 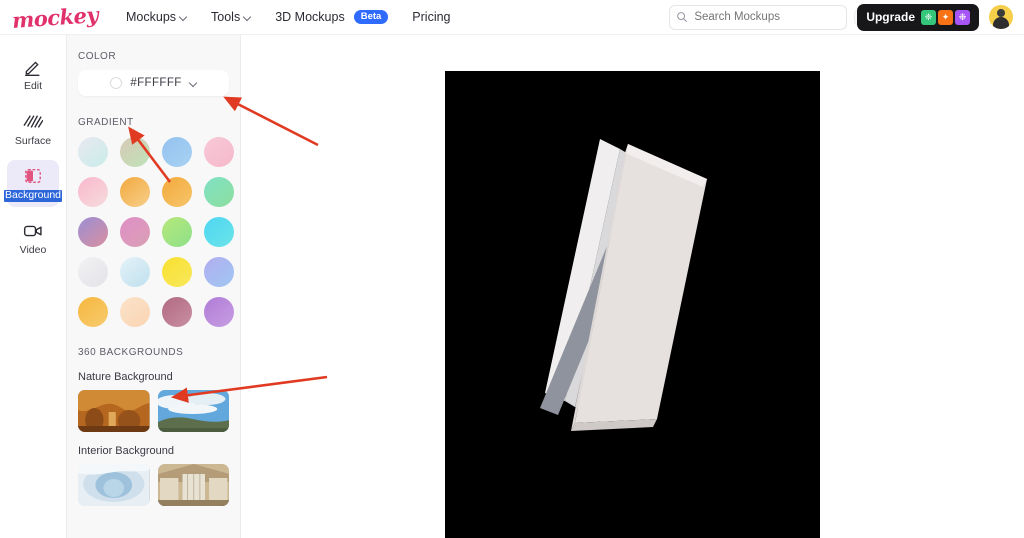 I want to click on rail-item-edit: Edit, so click(x=33, y=74).